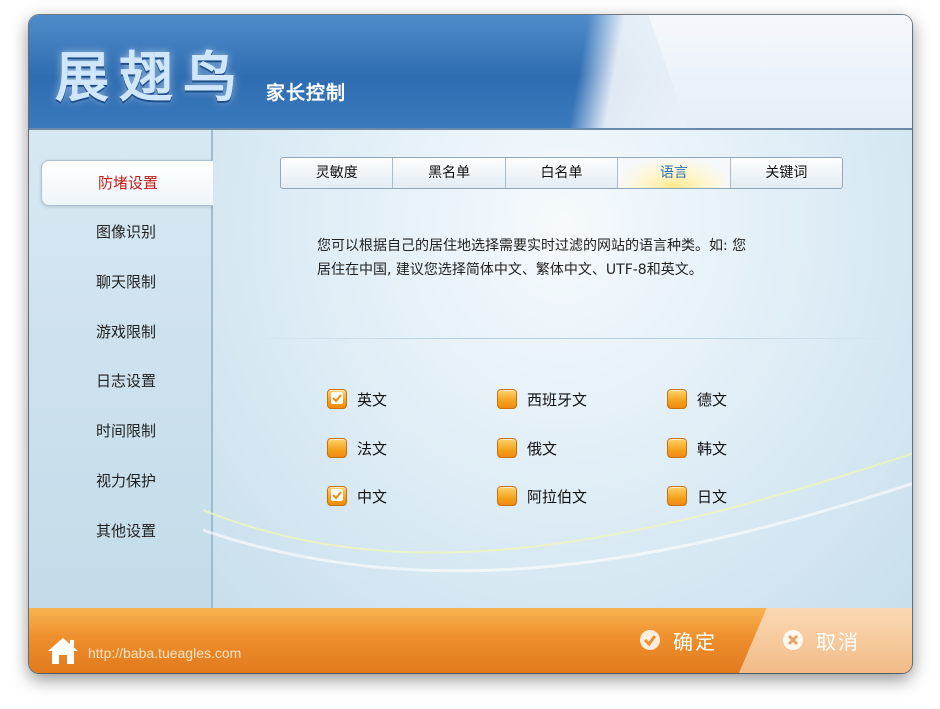  What do you see at coordinates (372, 496) in the screenshot?
I see `language-label: 中文` at bounding box center [372, 496].